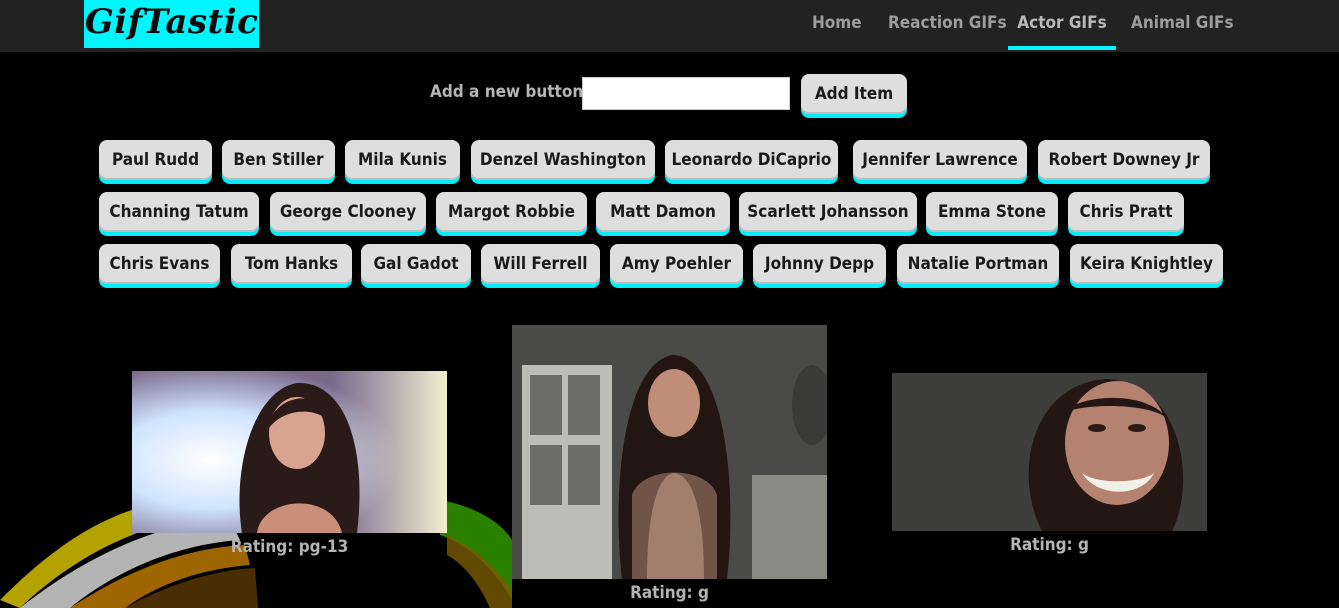 The height and width of the screenshot is (608, 1339). What do you see at coordinates (940, 160) in the screenshot?
I see `topic-button-jennifer-lawrence: Jennifer Lawrence` at bounding box center [940, 160].